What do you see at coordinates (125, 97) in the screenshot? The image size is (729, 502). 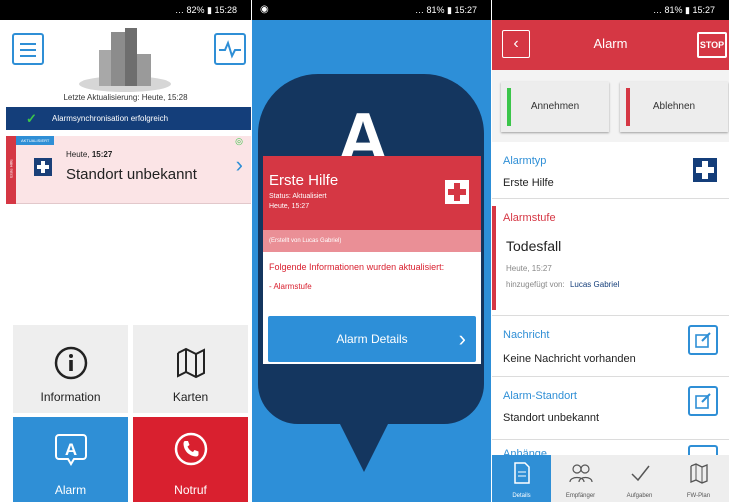 I see `last-update-text: Letzte Aktualisierung: Heute, 15:28` at bounding box center [125, 97].